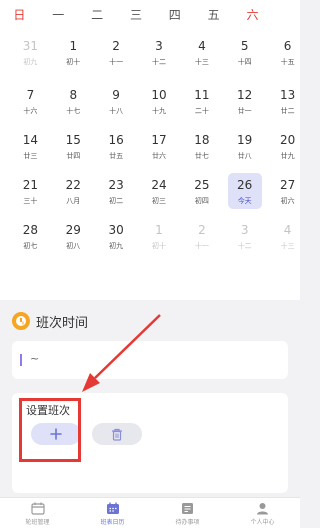 The image size is (320, 528). What do you see at coordinates (112, 508) in the screenshot?
I see `calendar-icon` at bounding box center [112, 508].